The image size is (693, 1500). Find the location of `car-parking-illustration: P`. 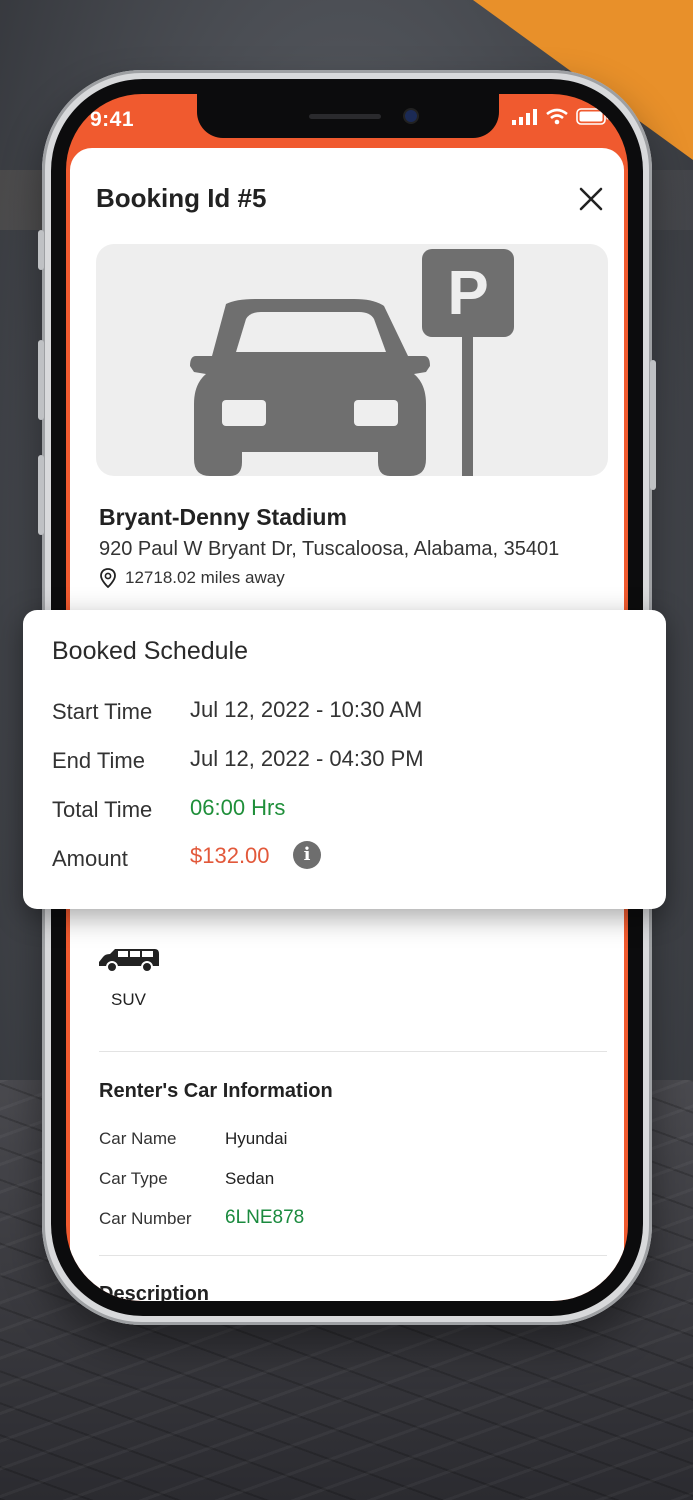

car-parking-illustration: P is located at coordinates (352, 362).